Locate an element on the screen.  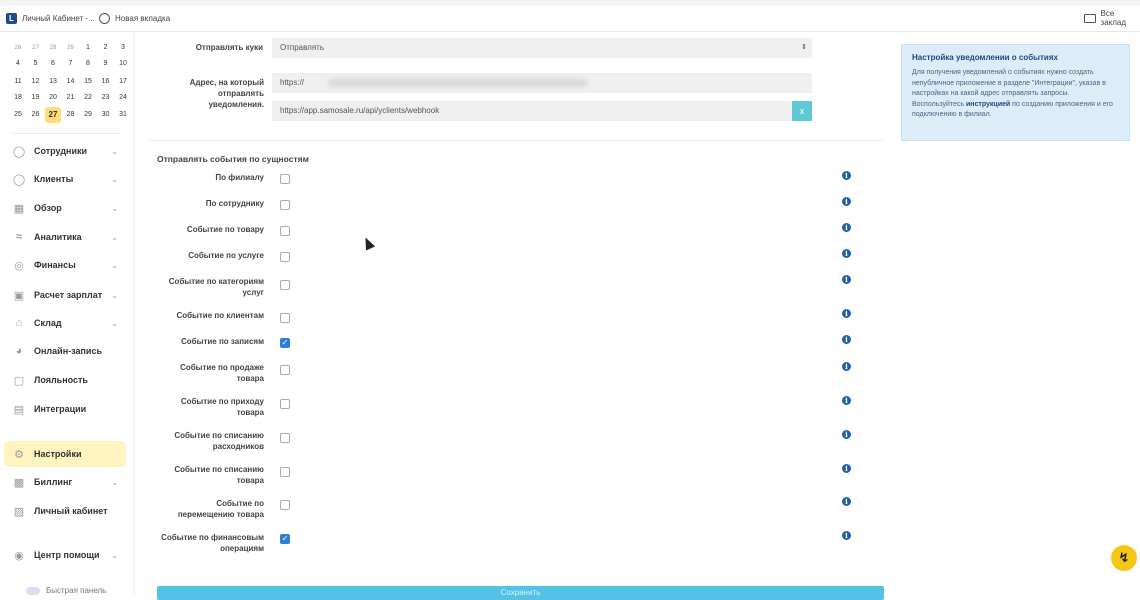
calendar-day: 31 is located at coordinates (123, 115).